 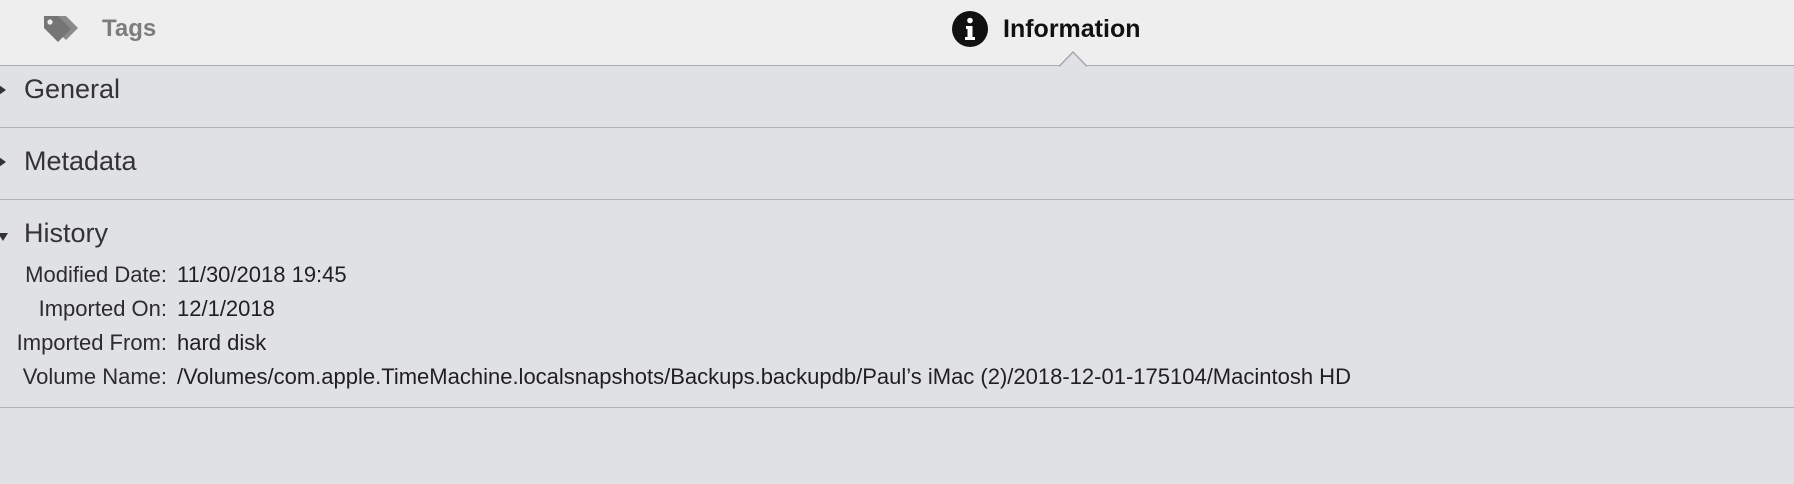 I want to click on section-metadata-title: Metadata, so click(x=80, y=161).